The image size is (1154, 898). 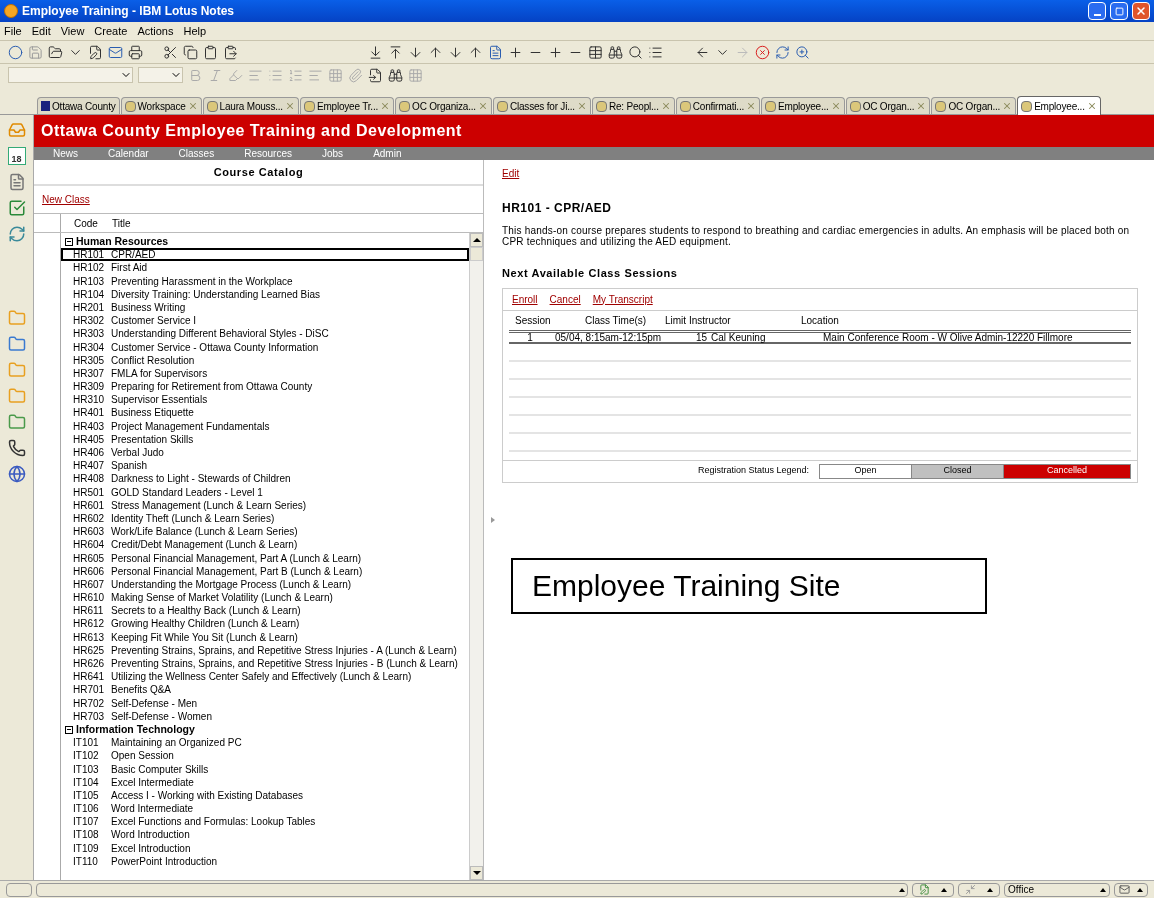 I want to click on course-row: HR103 Preventing Harassment in the Workplace, so click(x=265, y=281).